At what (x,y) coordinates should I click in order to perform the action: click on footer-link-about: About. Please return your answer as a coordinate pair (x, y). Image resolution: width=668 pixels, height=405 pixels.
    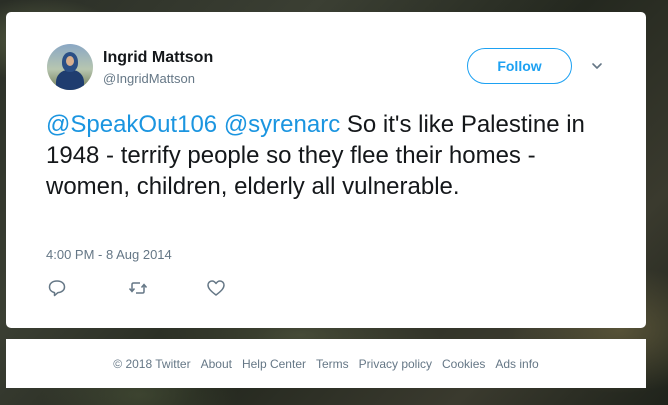
    Looking at the image, I should click on (216, 364).